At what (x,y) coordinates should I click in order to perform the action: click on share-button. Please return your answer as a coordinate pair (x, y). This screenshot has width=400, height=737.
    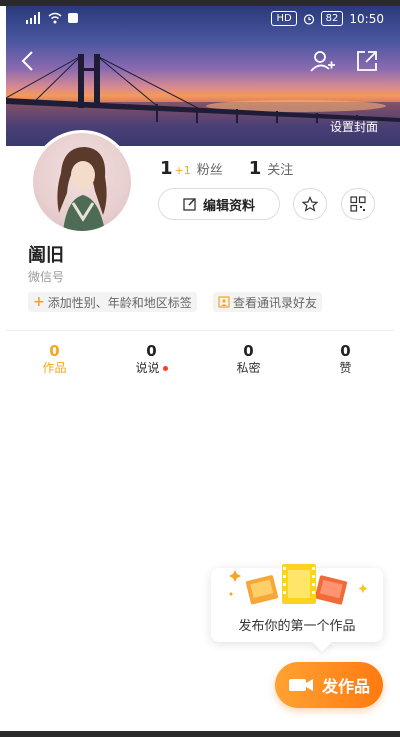
    Looking at the image, I should click on (367, 61).